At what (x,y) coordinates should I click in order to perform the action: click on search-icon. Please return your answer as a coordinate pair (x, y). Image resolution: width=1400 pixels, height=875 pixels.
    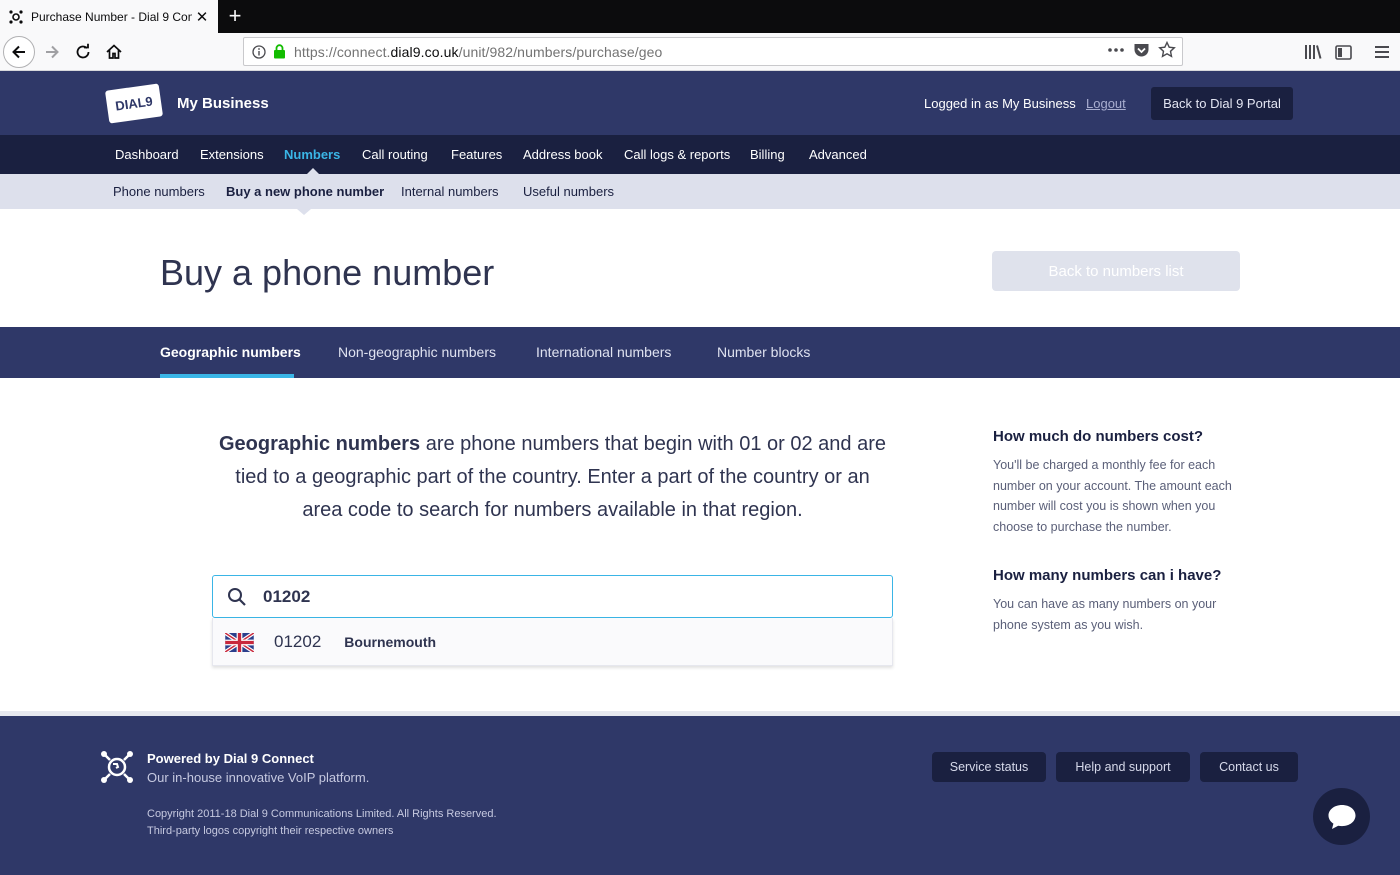
    Looking at the image, I should click on (239, 597).